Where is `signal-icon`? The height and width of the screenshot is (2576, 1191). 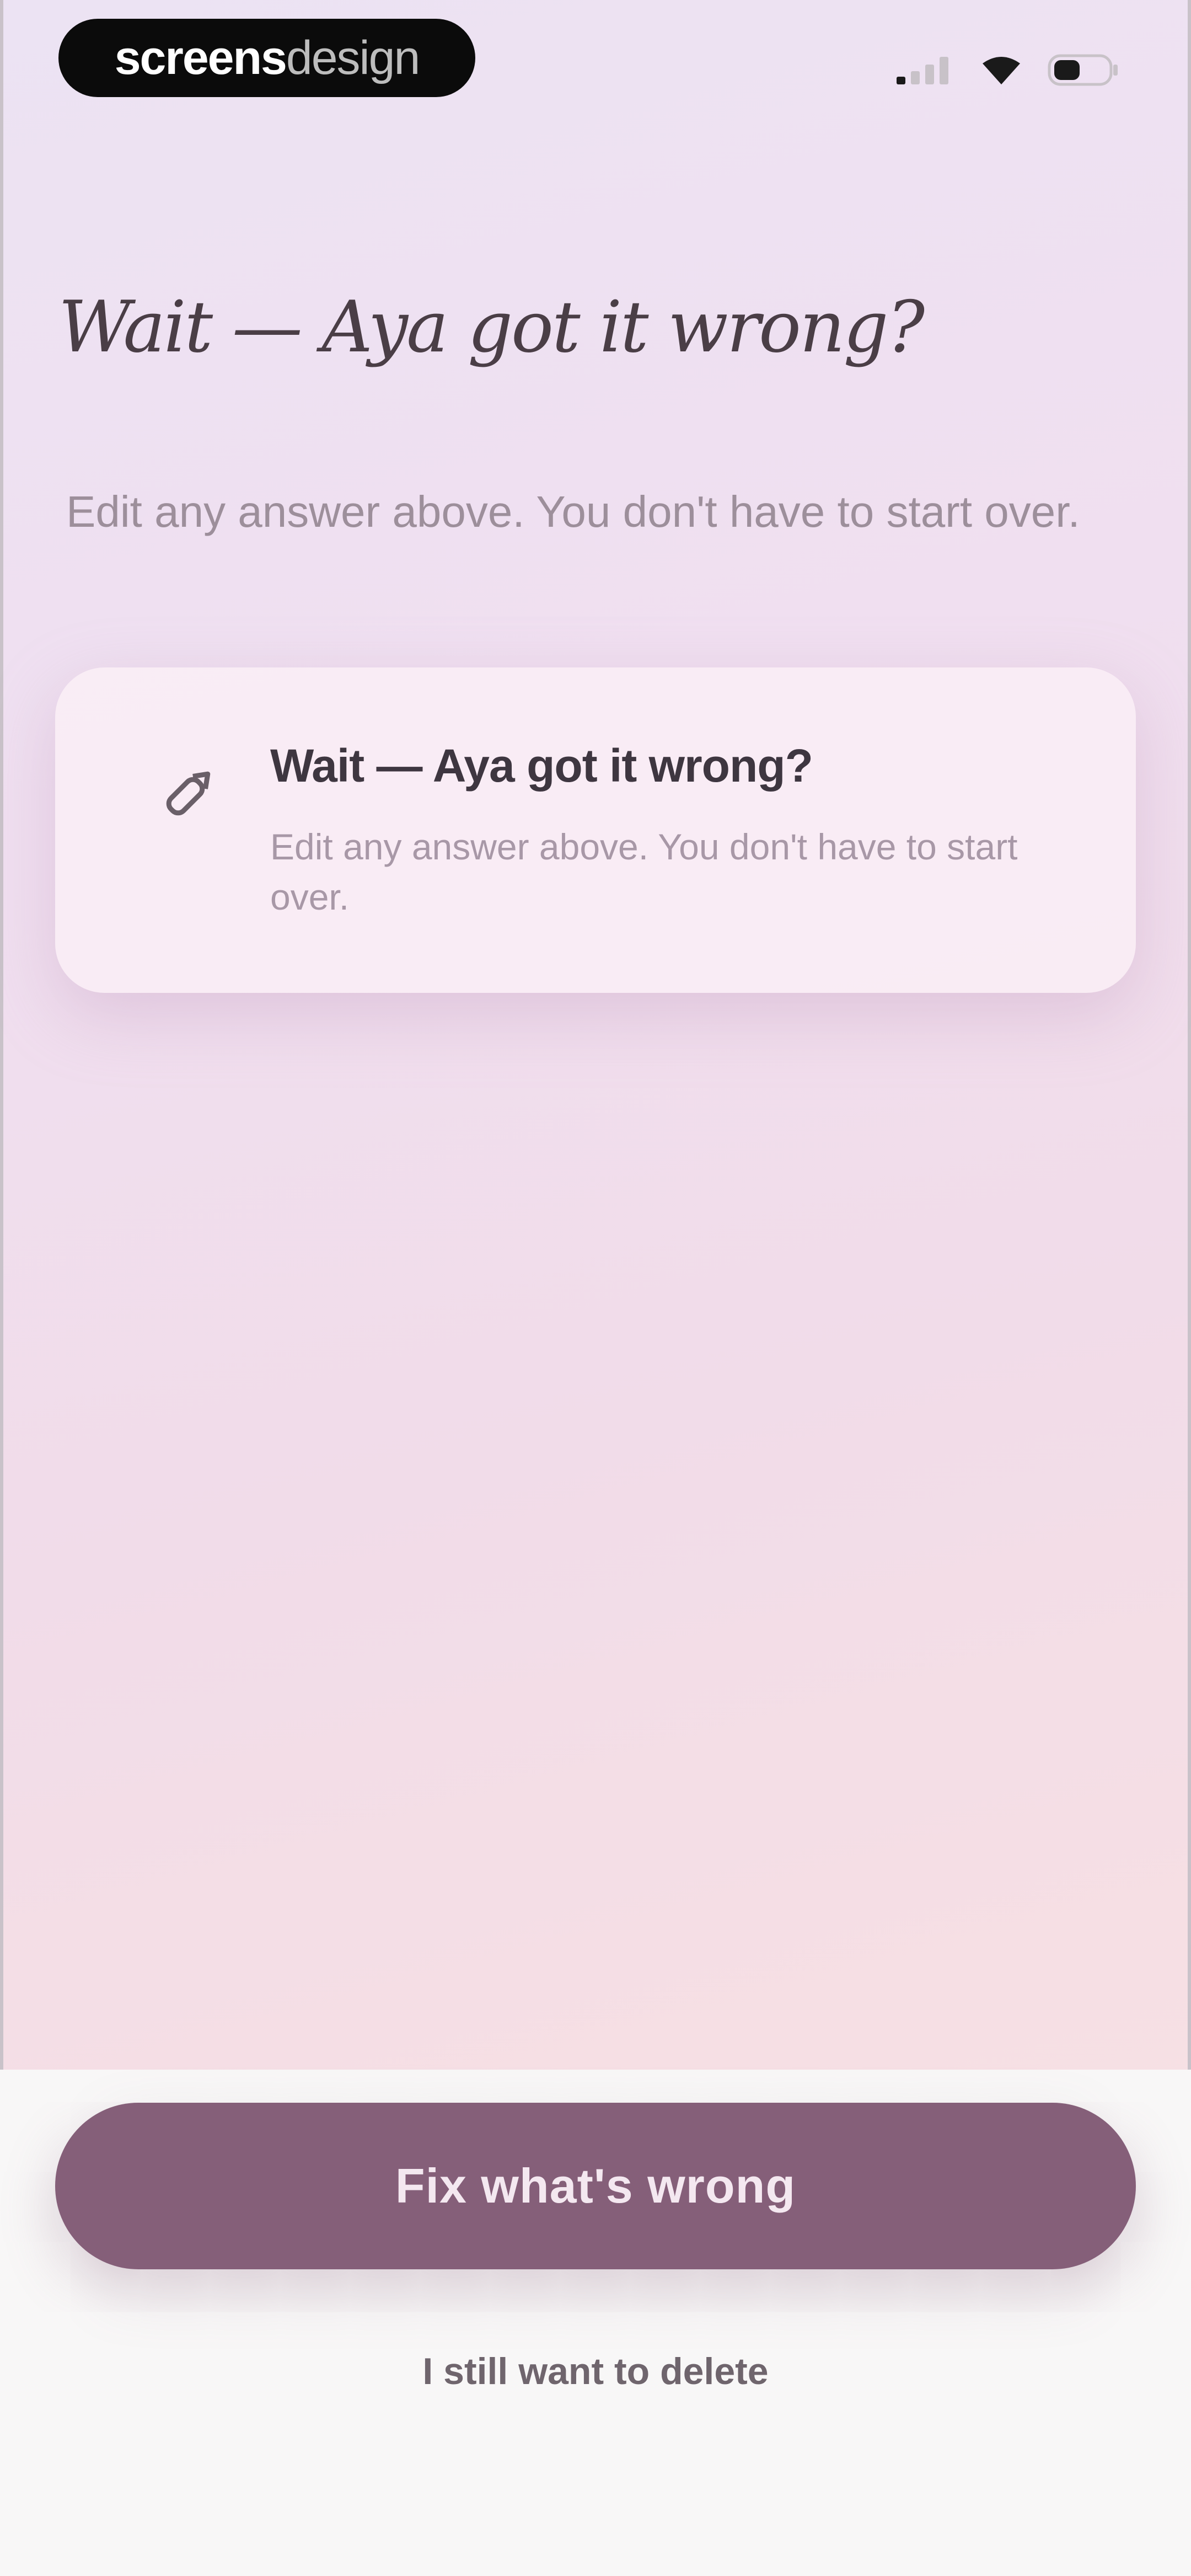
signal-icon is located at coordinates (924, 70).